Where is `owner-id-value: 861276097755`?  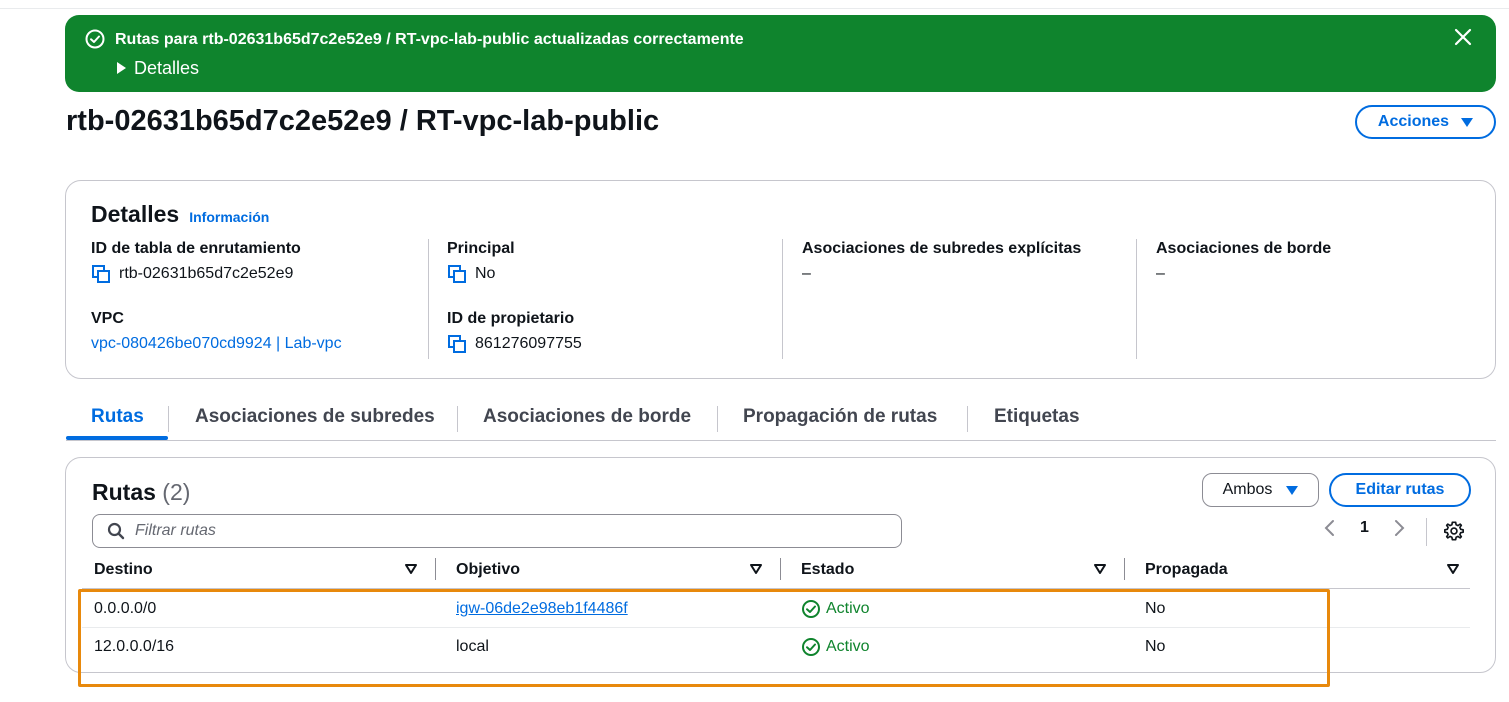 owner-id-value: 861276097755 is located at coordinates (528, 343).